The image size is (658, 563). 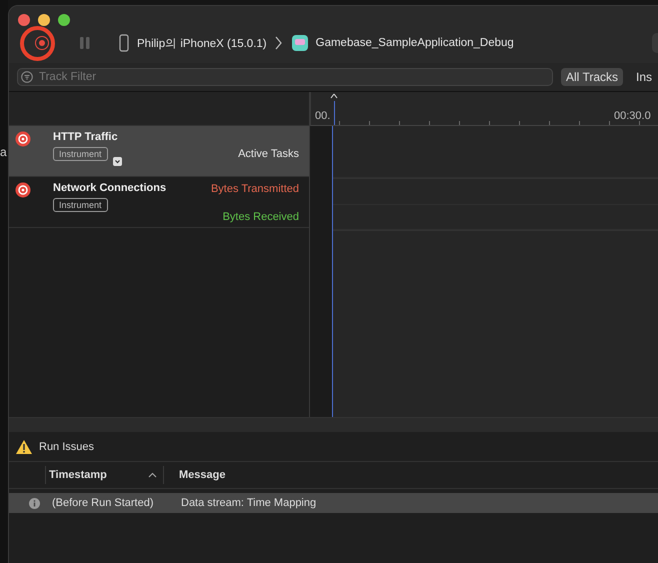 I want to click on ruler-label: 00., so click(x=322, y=116).